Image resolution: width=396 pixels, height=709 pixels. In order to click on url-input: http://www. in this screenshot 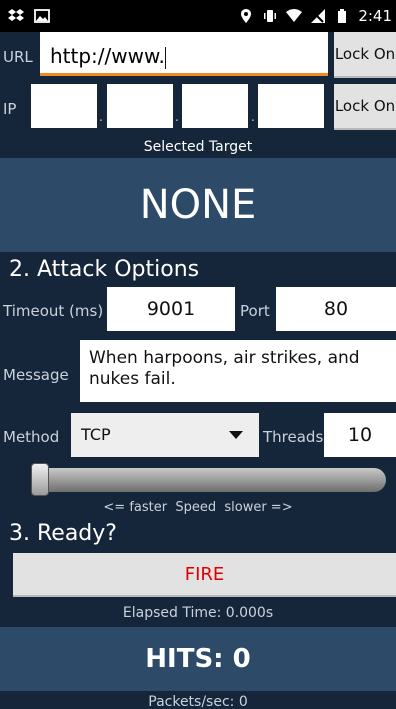, I will do `click(184, 54)`.